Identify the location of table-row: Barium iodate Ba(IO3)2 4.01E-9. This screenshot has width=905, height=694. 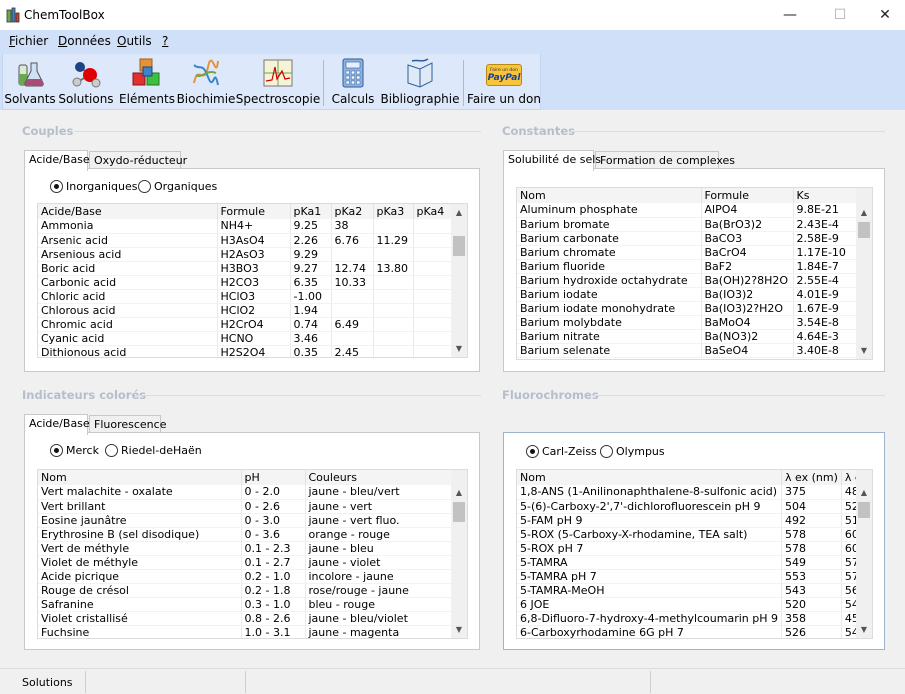
(688, 294).